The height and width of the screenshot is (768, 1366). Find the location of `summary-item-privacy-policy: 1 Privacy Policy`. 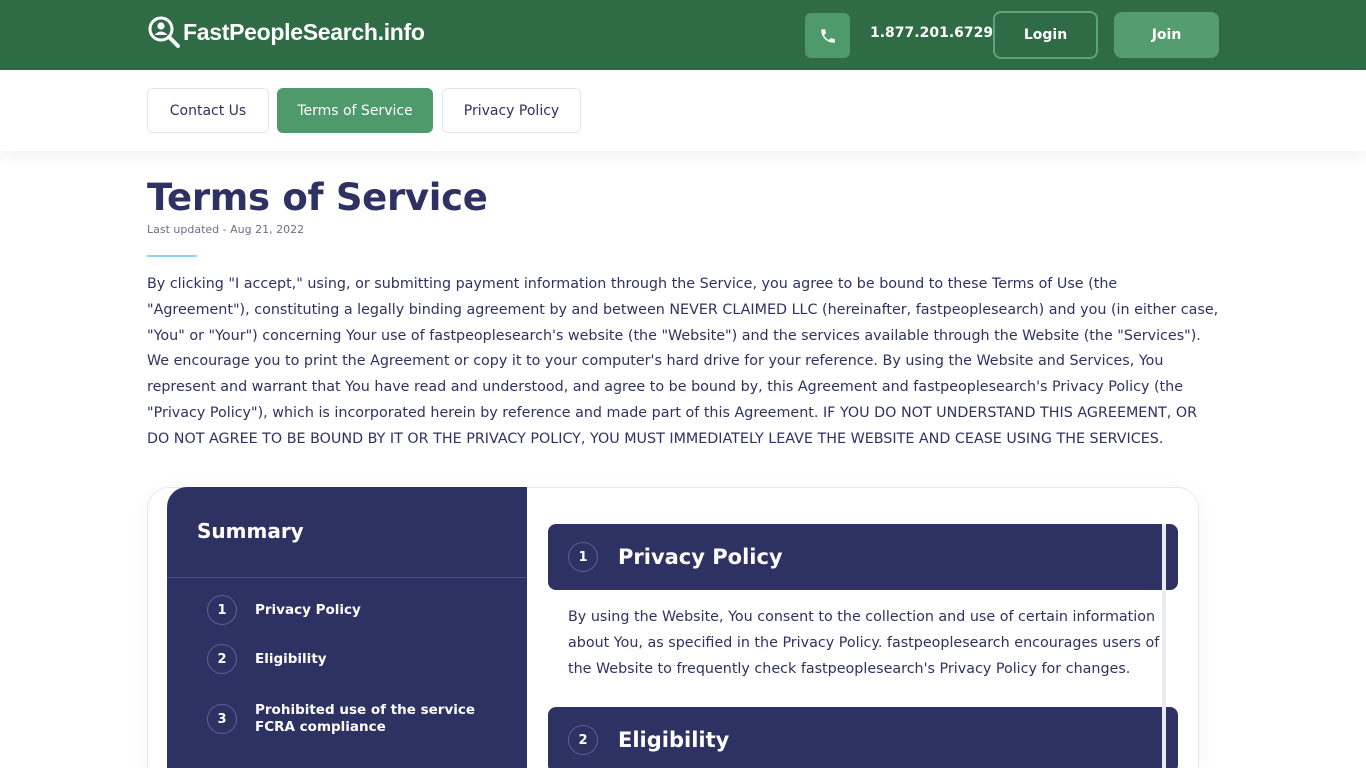

summary-item-privacy-policy: 1 Privacy Policy is located at coordinates (356, 610).